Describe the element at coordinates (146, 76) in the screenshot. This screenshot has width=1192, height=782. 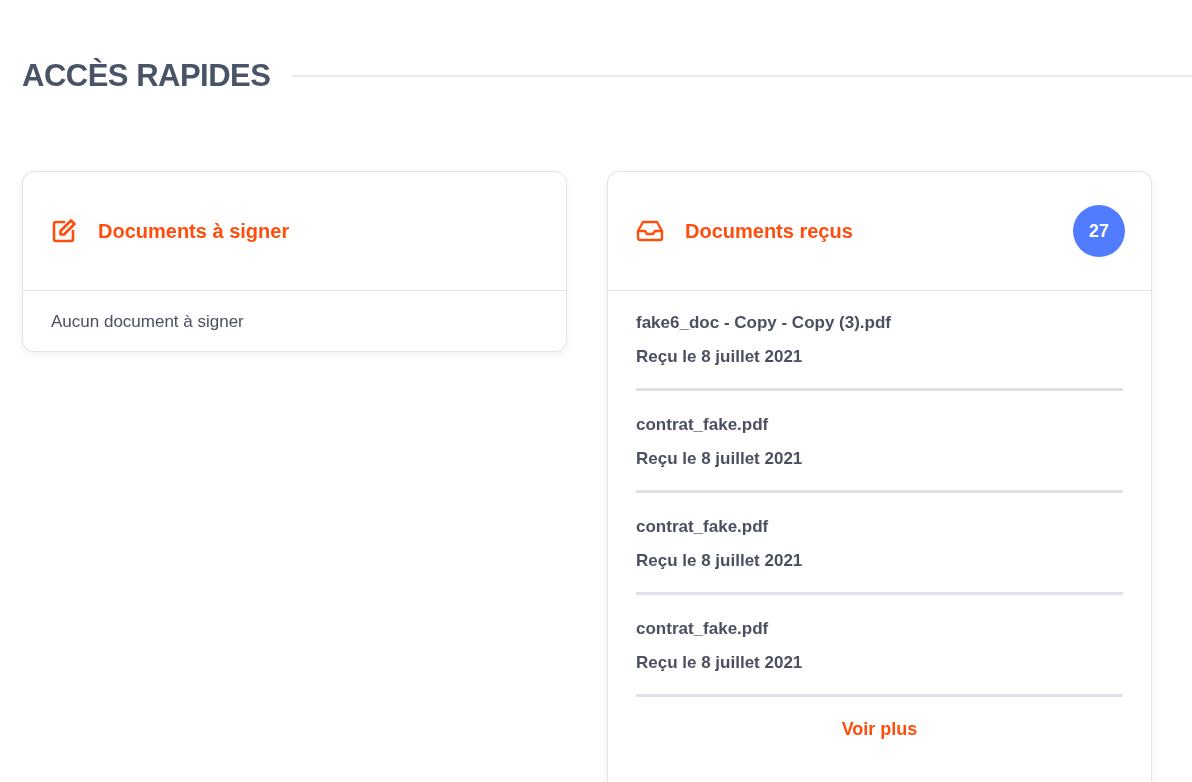
I see `section-title: ACCÈS RAPIDES` at that location.